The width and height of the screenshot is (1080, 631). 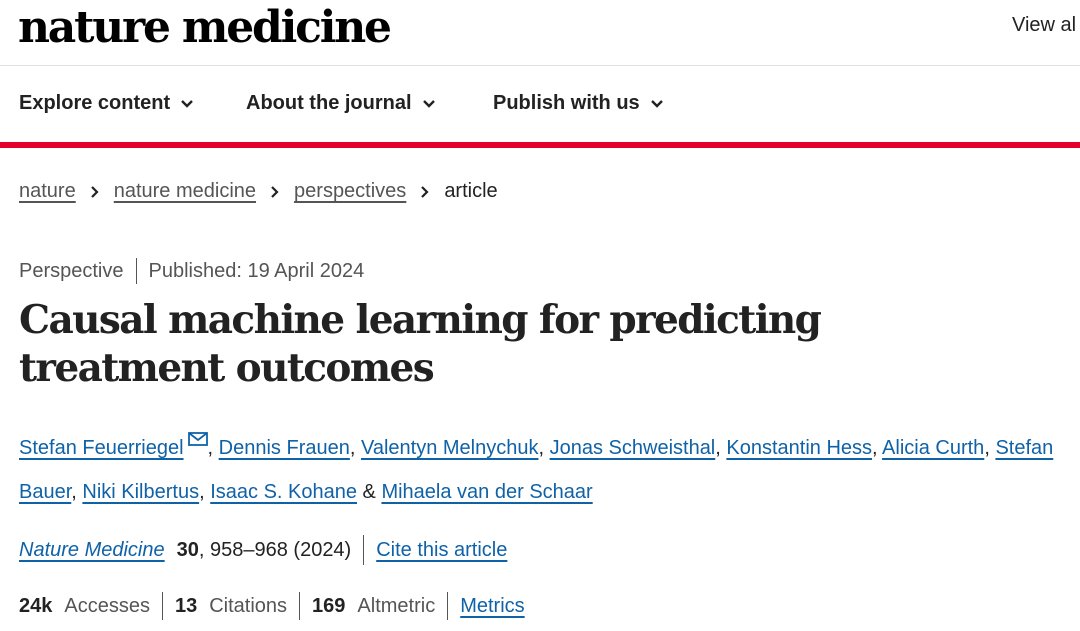 What do you see at coordinates (799, 448) in the screenshot?
I see `author-link: Konstantin Hess` at bounding box center [799, 448].